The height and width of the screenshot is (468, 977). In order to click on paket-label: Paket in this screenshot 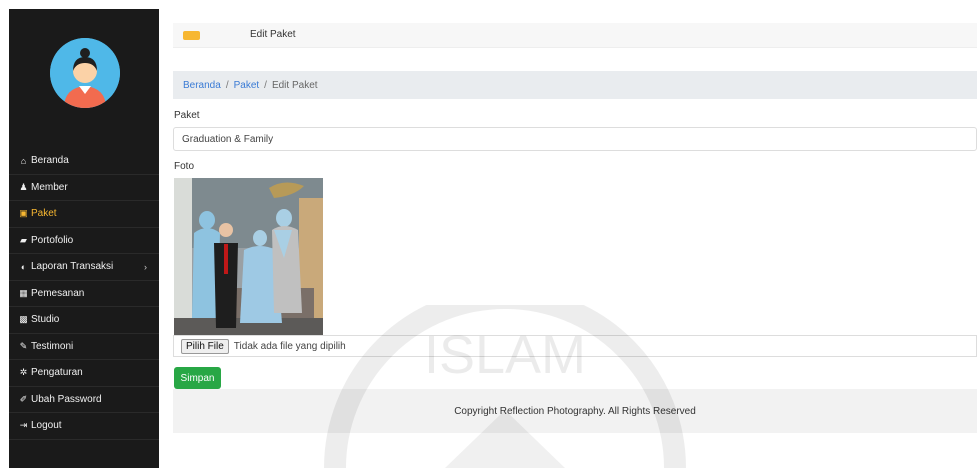, I will do `click(187, 115)`.